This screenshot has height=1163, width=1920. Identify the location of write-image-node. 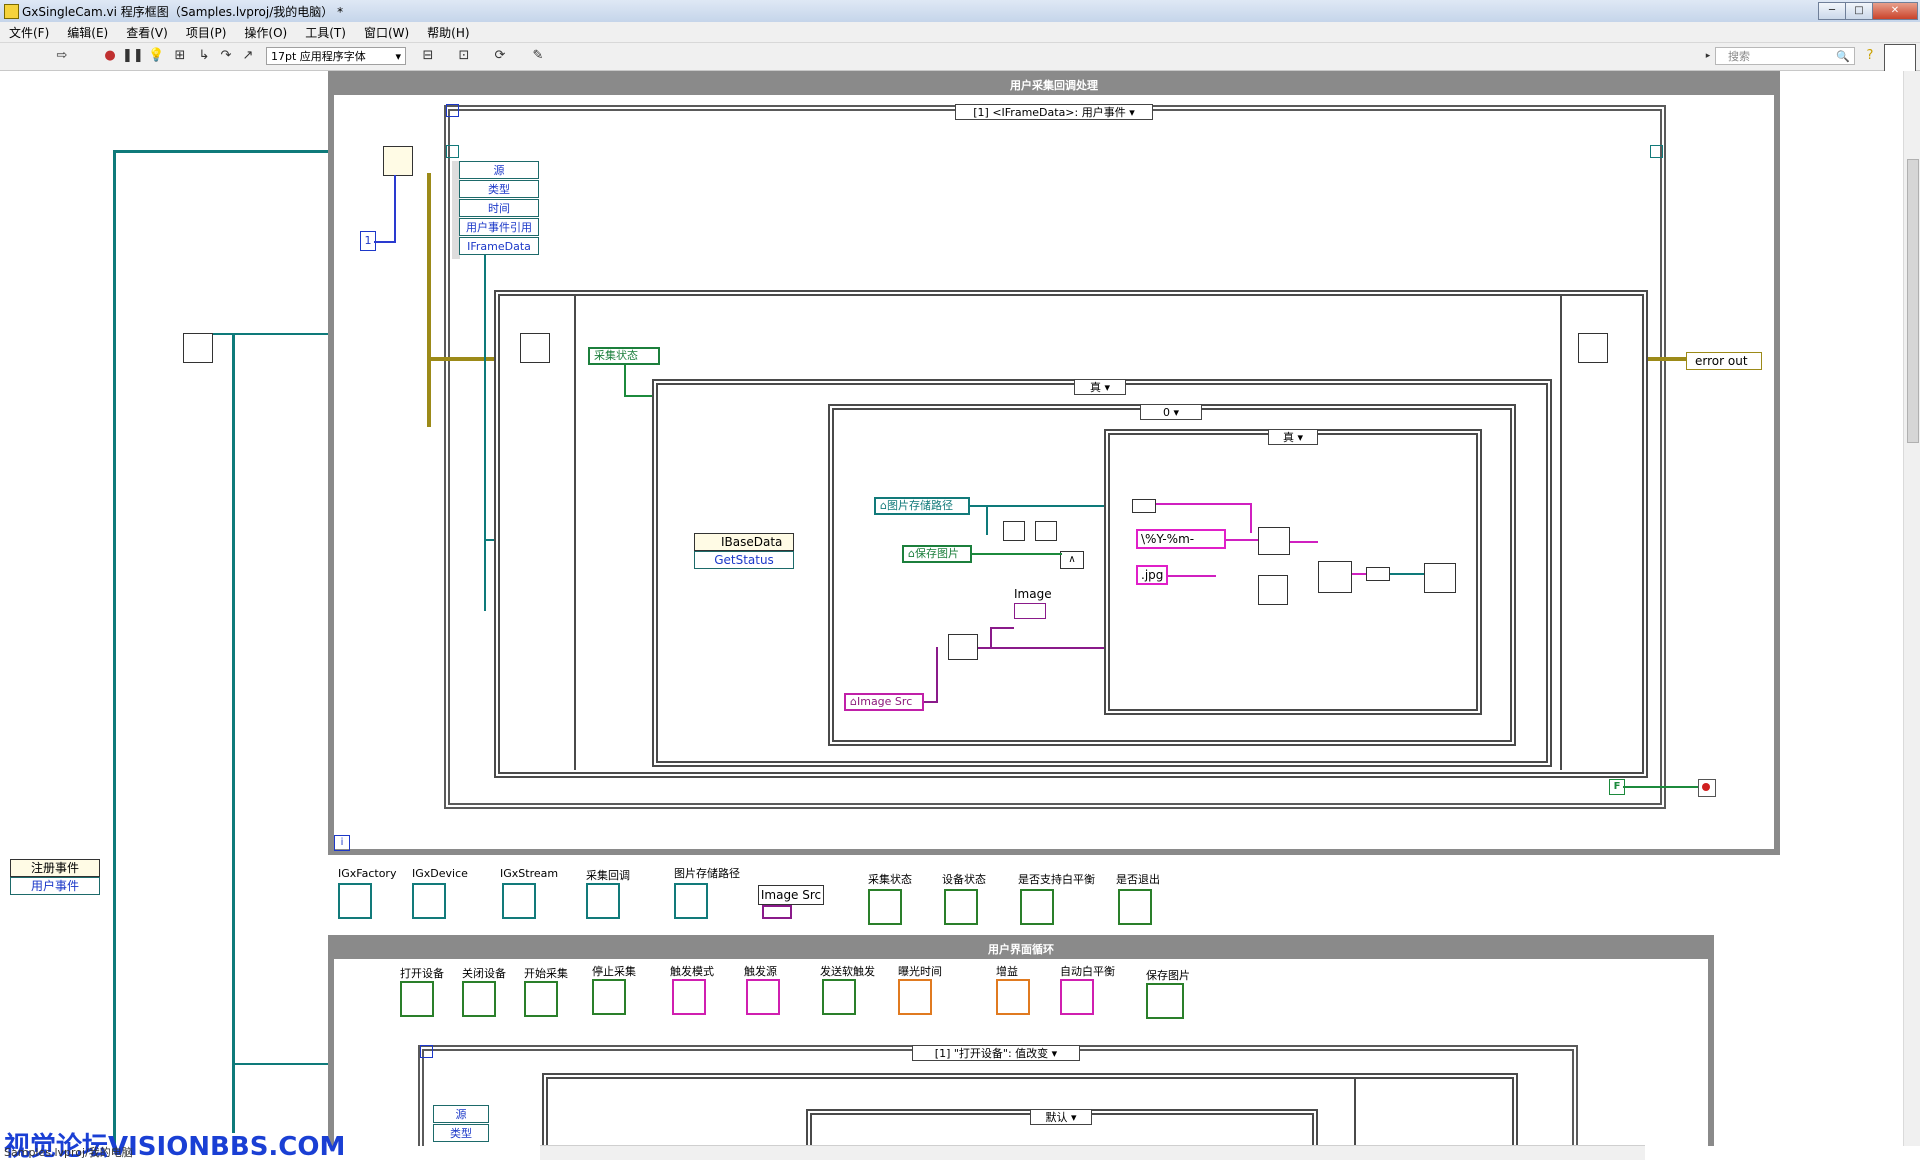
(1440, 578).